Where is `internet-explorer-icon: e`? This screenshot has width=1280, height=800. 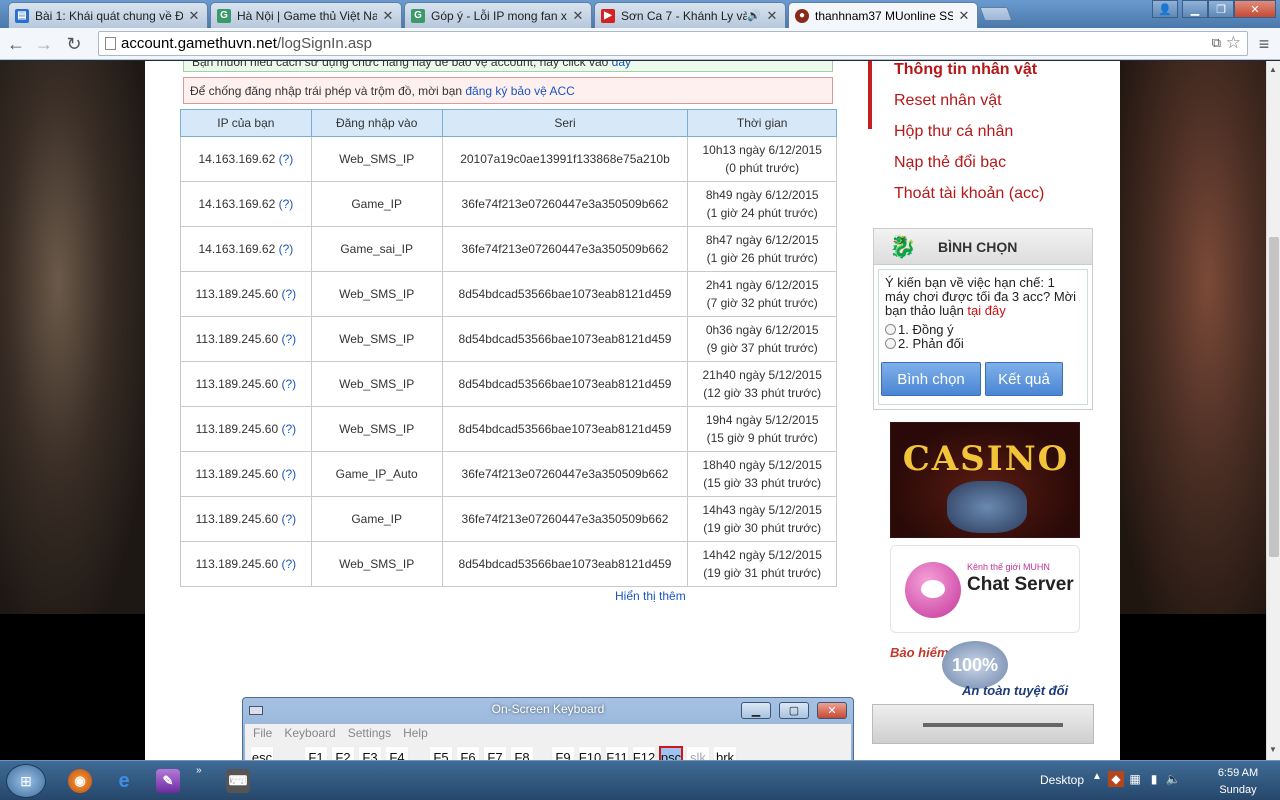
internet-explorer-icon: e is located at coordinates (124, 781).